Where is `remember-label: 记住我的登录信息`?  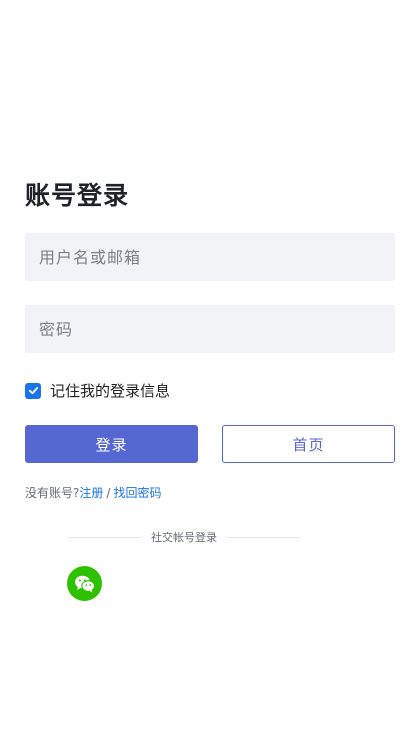 remember-label: 记住我的登录信息 is located at coordinates (110, 391).